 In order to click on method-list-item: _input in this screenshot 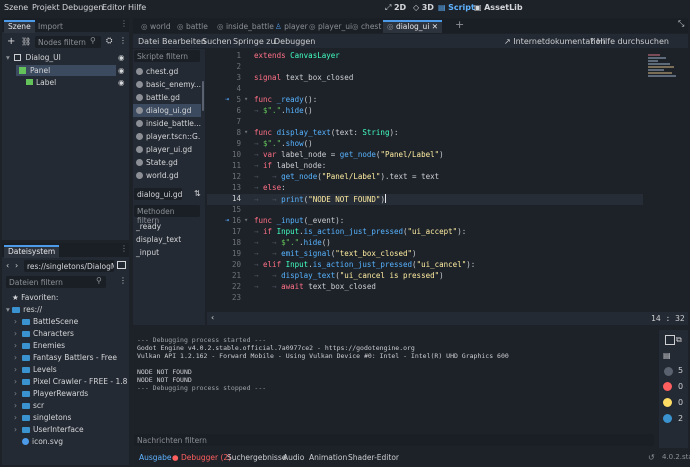, I will do `click(167, 252)`.